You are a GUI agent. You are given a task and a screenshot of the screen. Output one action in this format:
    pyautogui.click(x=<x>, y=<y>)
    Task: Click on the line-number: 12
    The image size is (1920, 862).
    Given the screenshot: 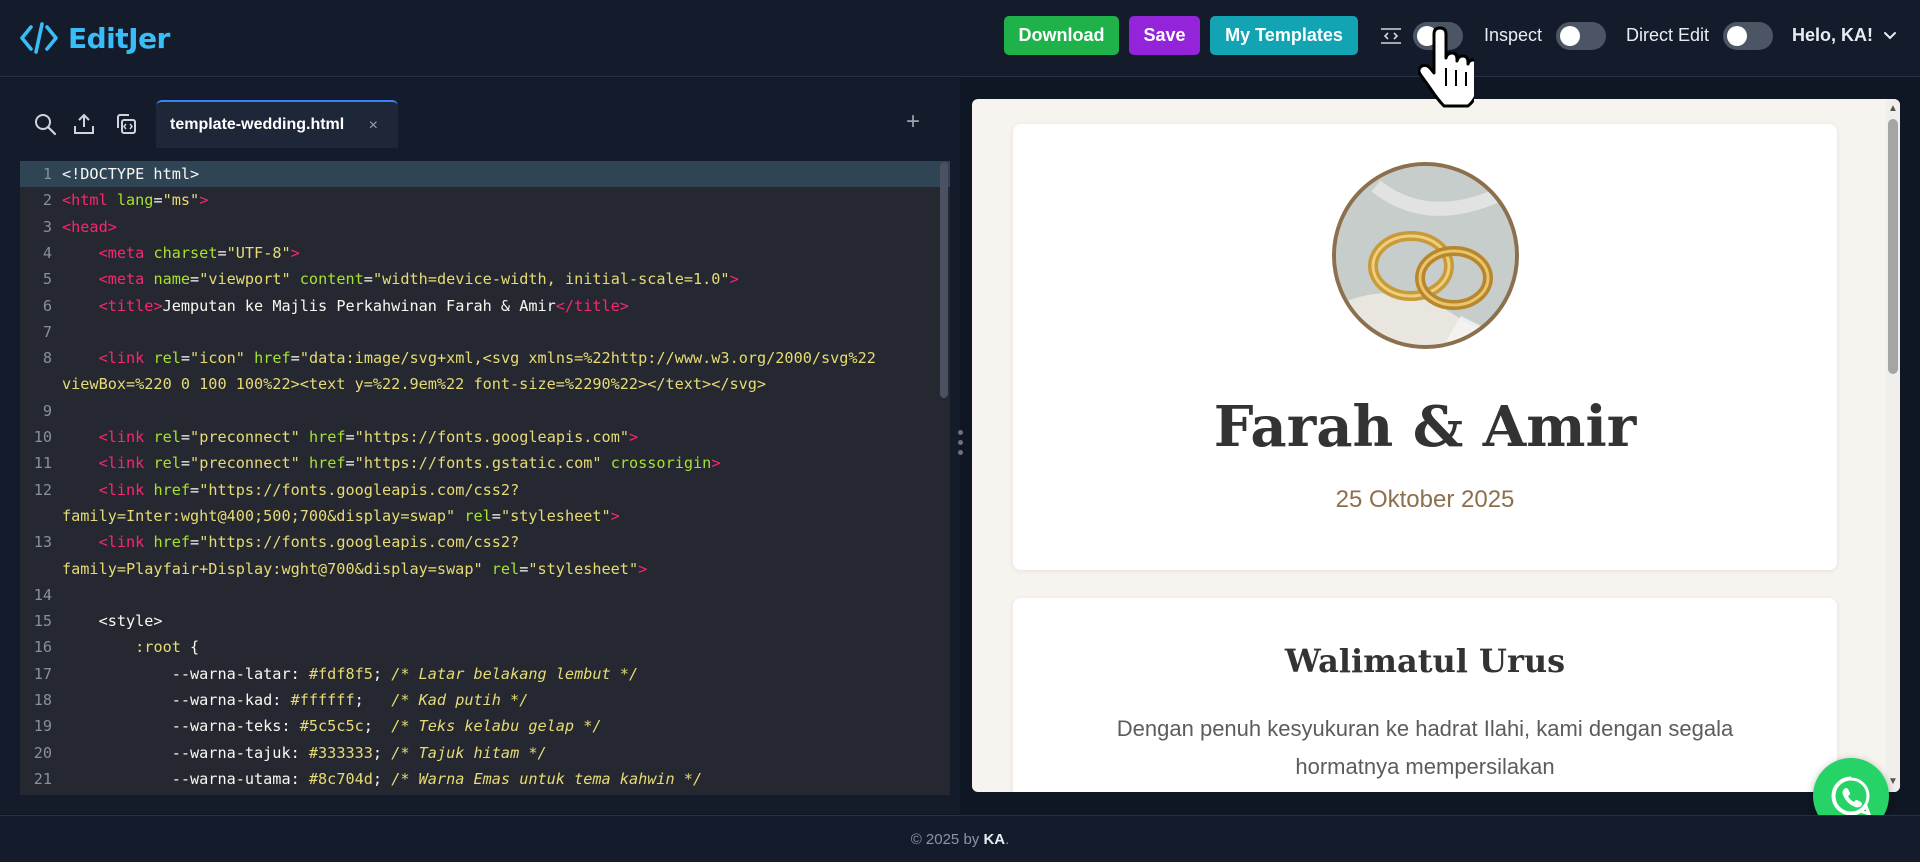 What is the action you would take?
    pyautogui.click(x=42, y=489)
    